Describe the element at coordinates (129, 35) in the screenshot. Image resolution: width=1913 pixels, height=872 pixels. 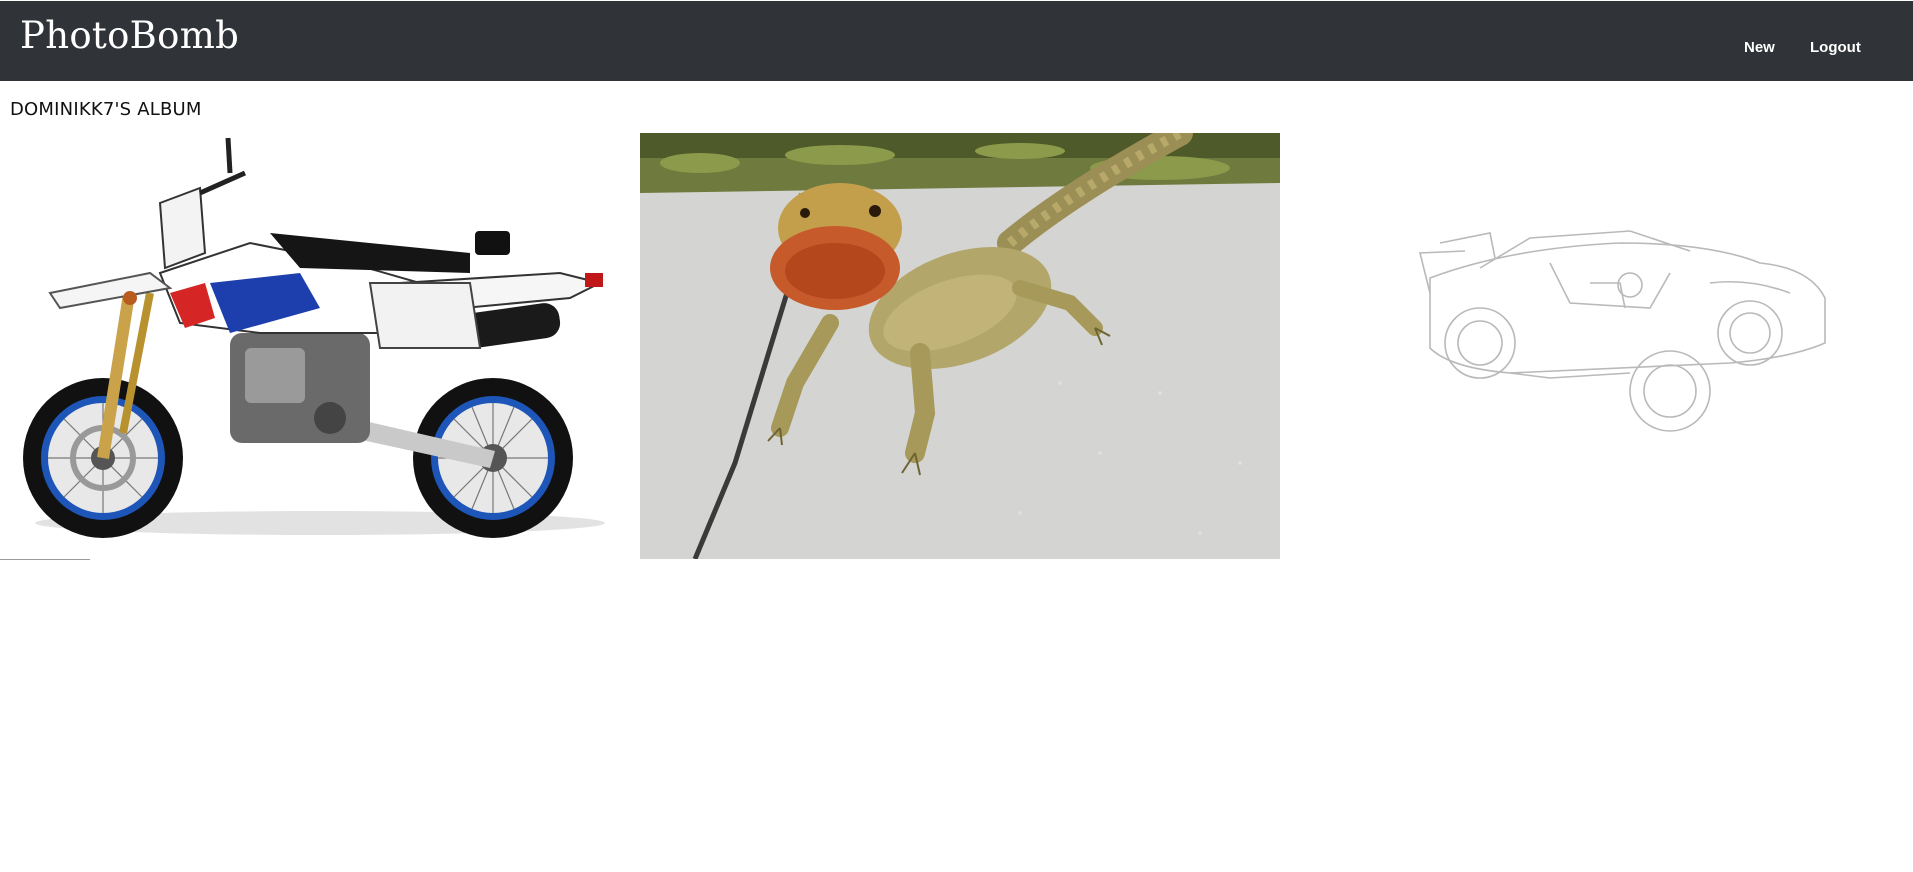
I see `brand-logo: PhotoBomb` at that location.